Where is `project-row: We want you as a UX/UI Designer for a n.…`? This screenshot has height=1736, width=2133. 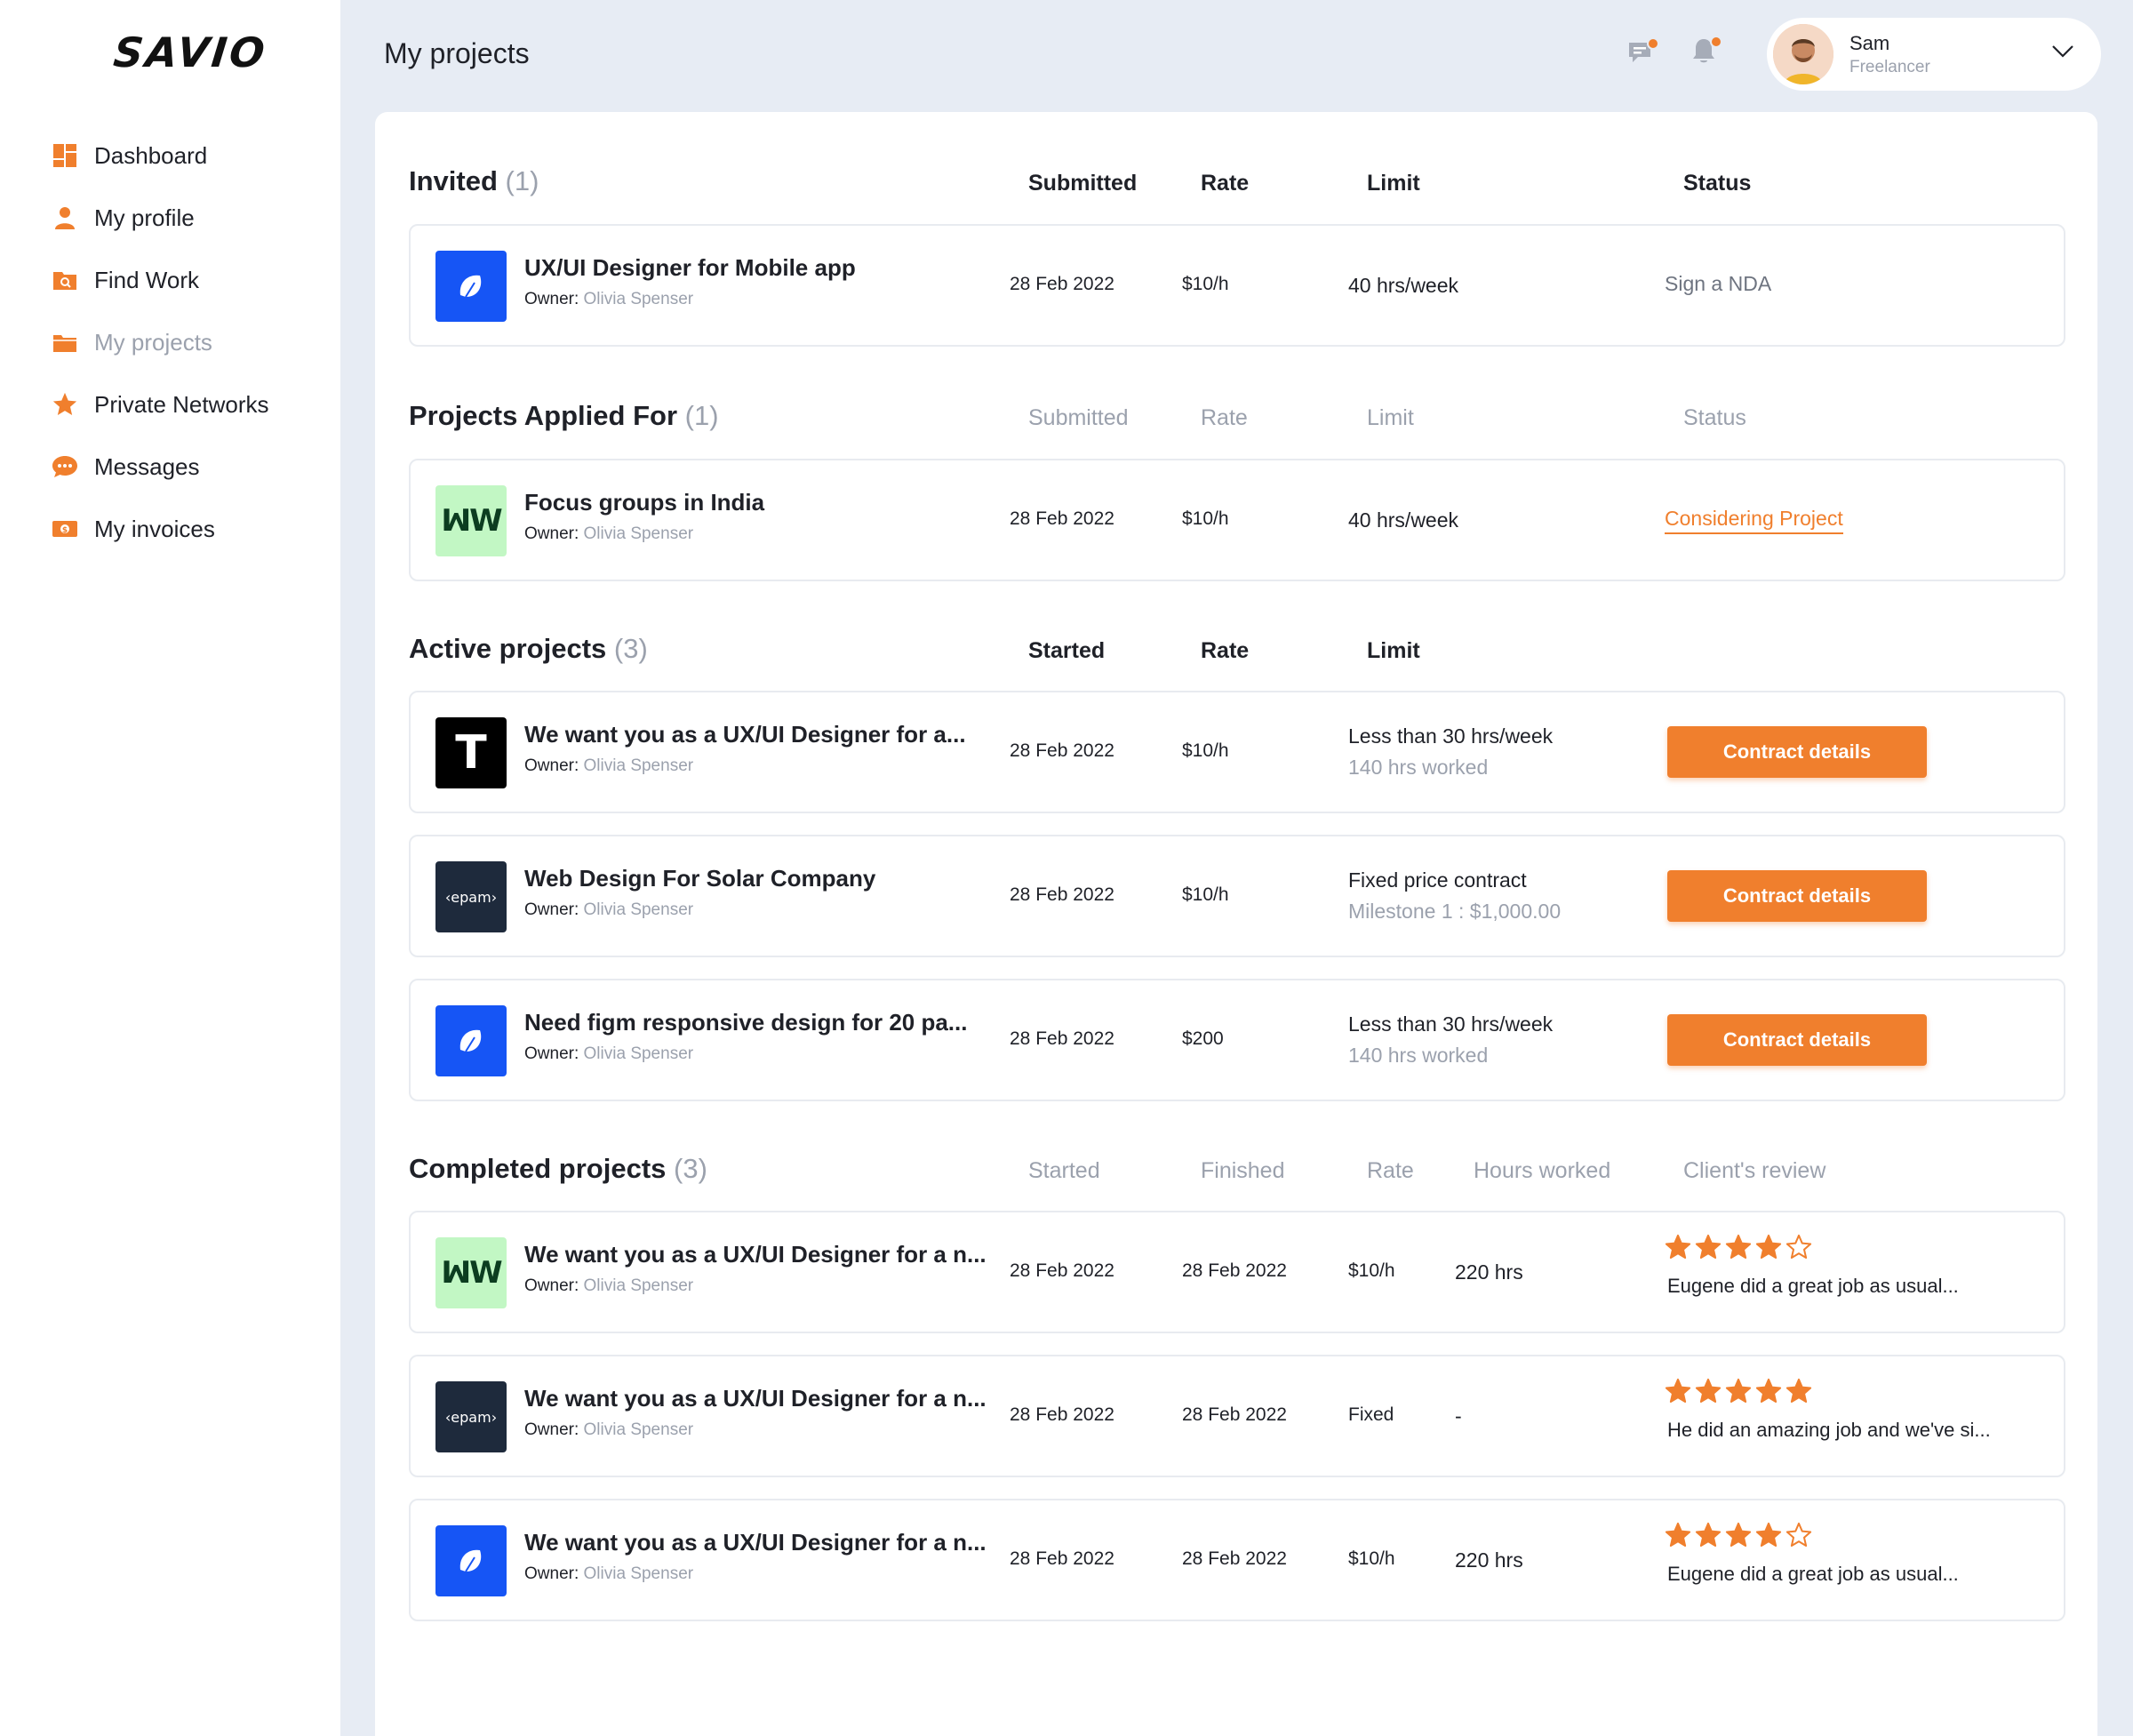
project-row: We want you as a UX/UI Designer for a n.… is located at coordinates (1237, 1560).